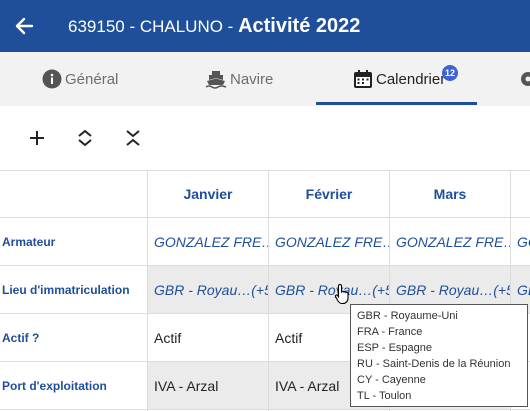 The image size is (530, 411). I want to click on ship-icon, so click(216, 79).